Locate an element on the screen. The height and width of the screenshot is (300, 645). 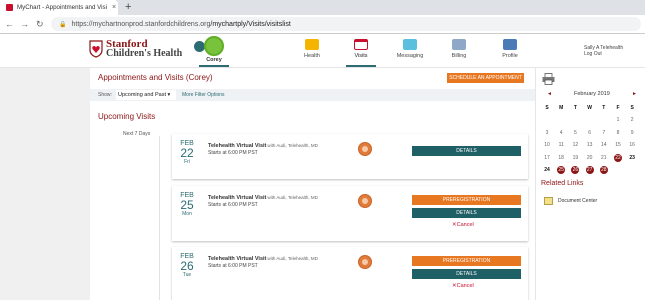
calendar-day: 12 is located at coordinates (575, 145).